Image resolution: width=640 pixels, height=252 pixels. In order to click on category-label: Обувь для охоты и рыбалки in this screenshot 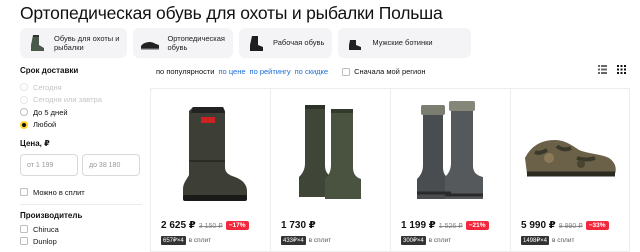, I will do `click(87, 43)`.